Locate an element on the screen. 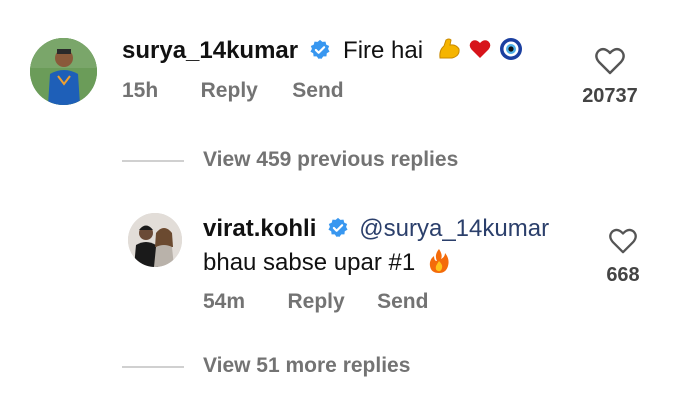  reply-send-button: Send is located at coordinates (402, 301).